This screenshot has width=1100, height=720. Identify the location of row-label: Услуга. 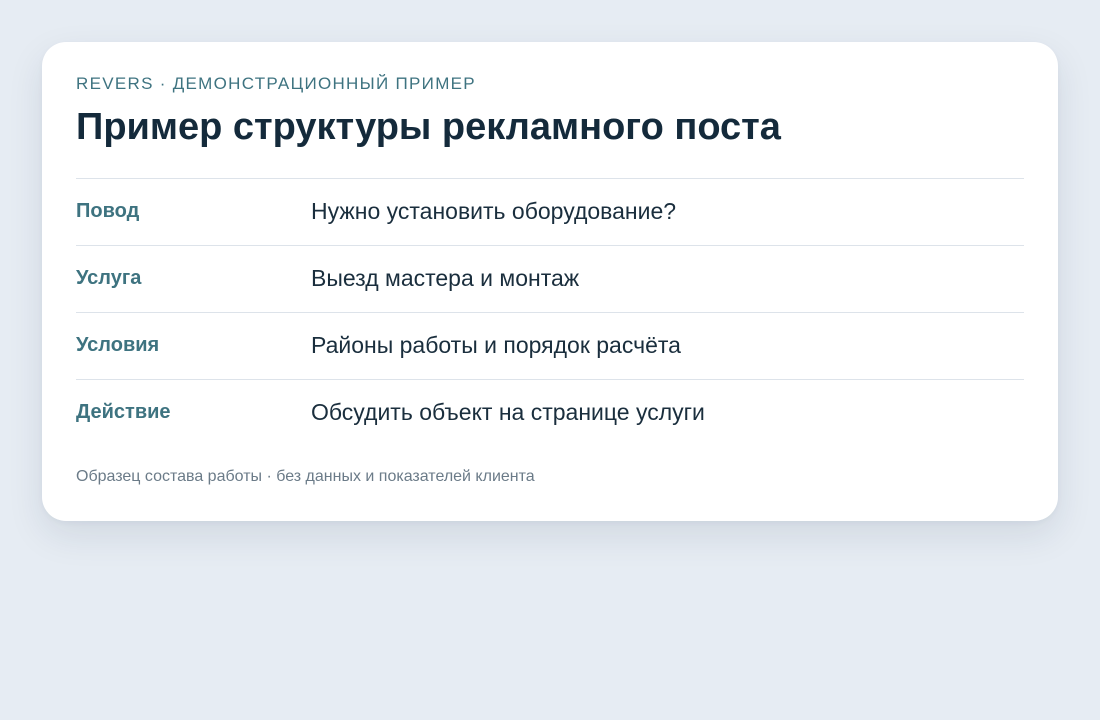
(109, 278).